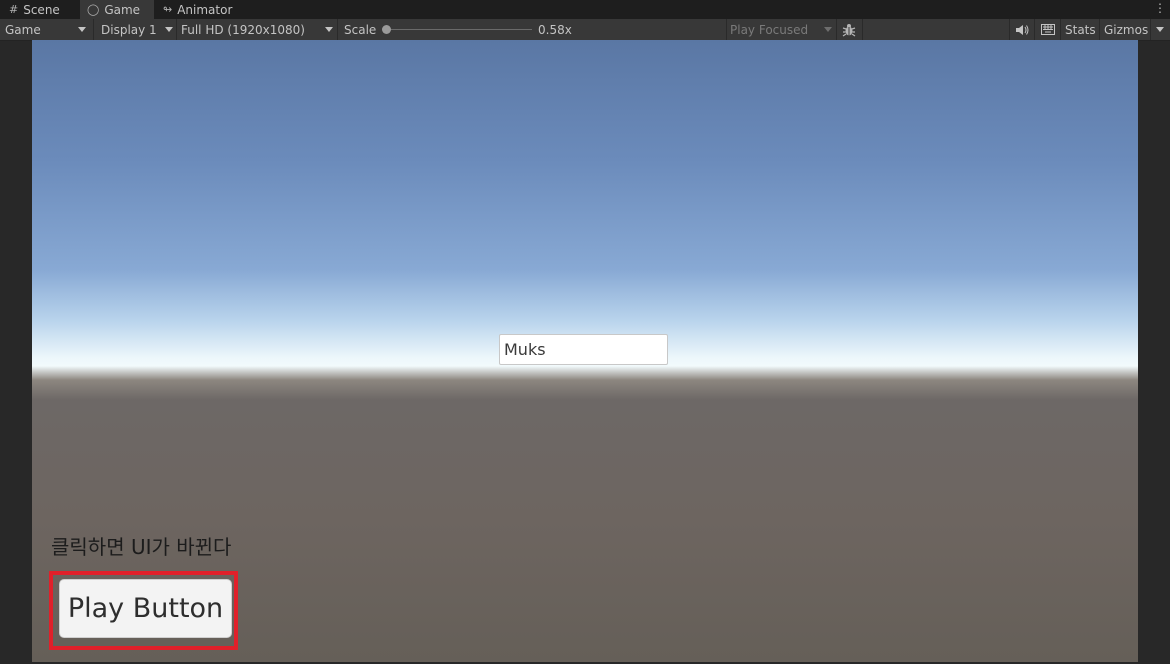 This screenshot has height=664, width=1170. I want to click on audio-mute-icon, so click(1022, 29).